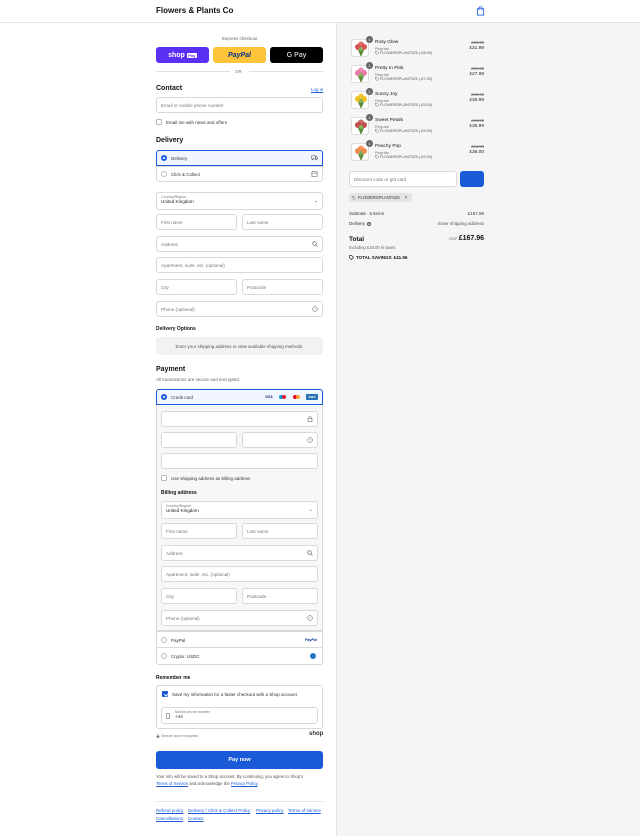 This screenshot has height=836, width=640. What do you see at coordinates (239, 265) in the screenshot?
I see `apartment-field: Apartment, suite, etc. (optional)` at bounding box center [239, 265].